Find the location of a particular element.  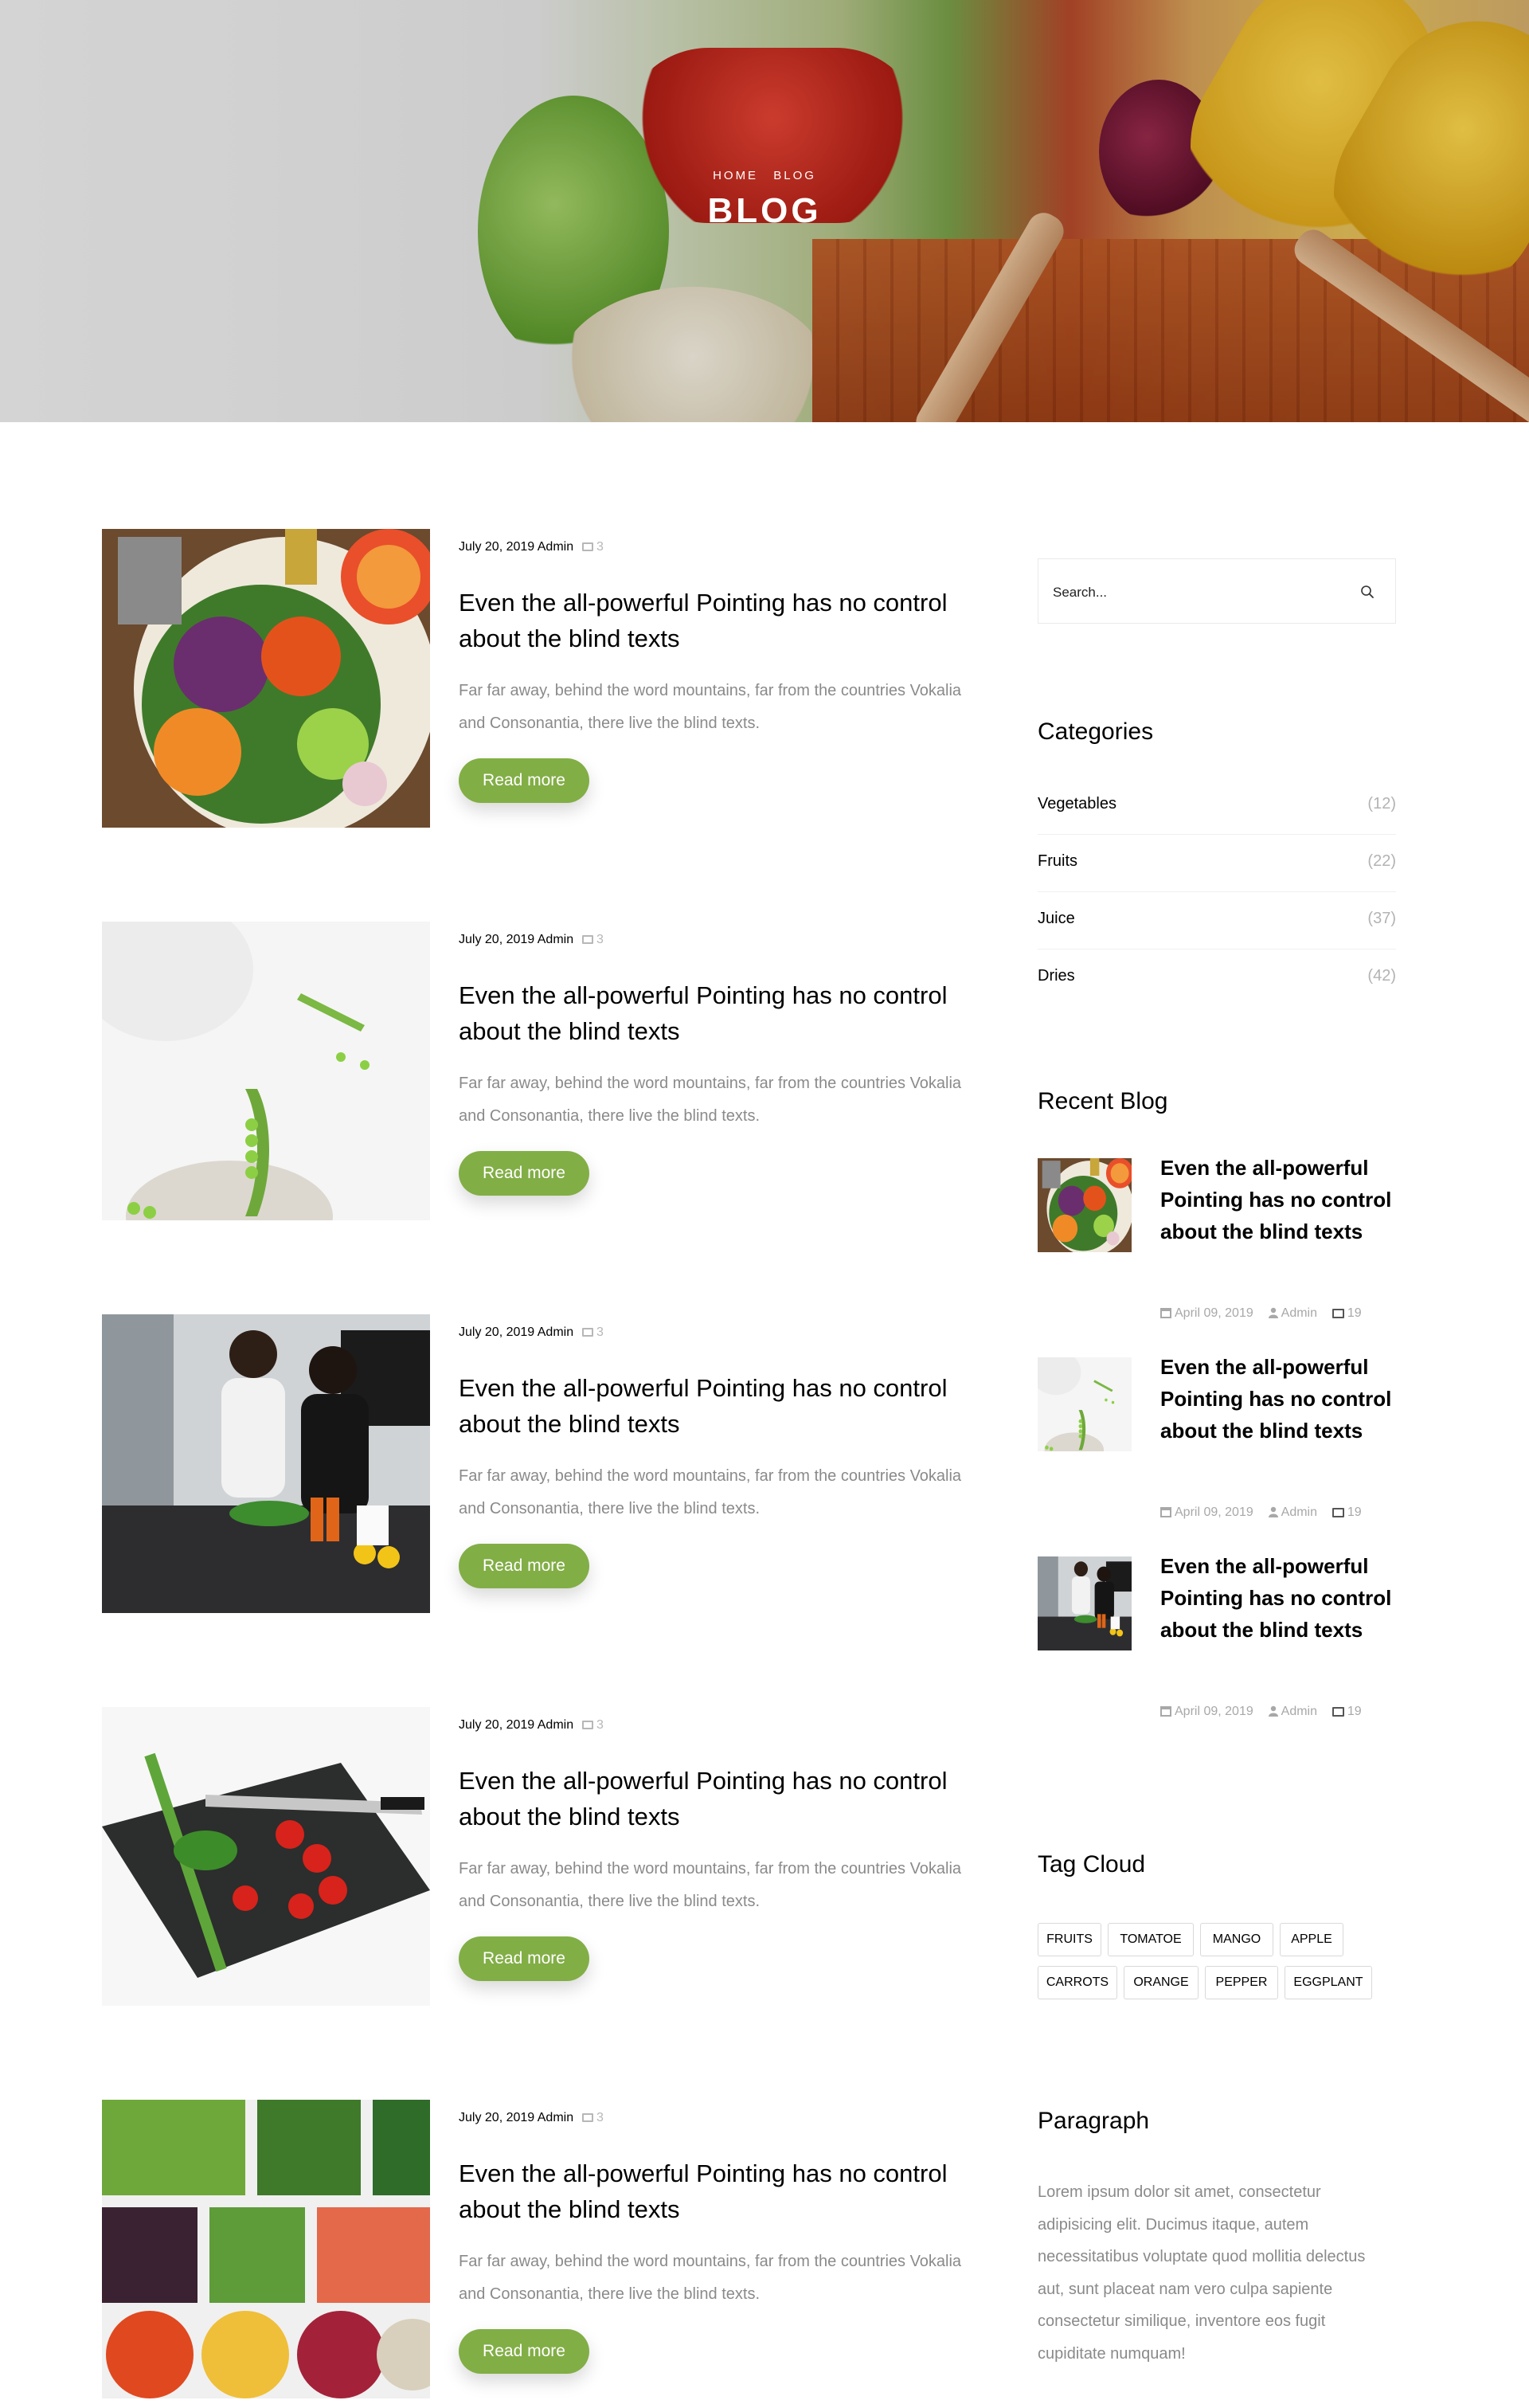

category-item: Fruits (22) is located at coordinates (1217, 864).